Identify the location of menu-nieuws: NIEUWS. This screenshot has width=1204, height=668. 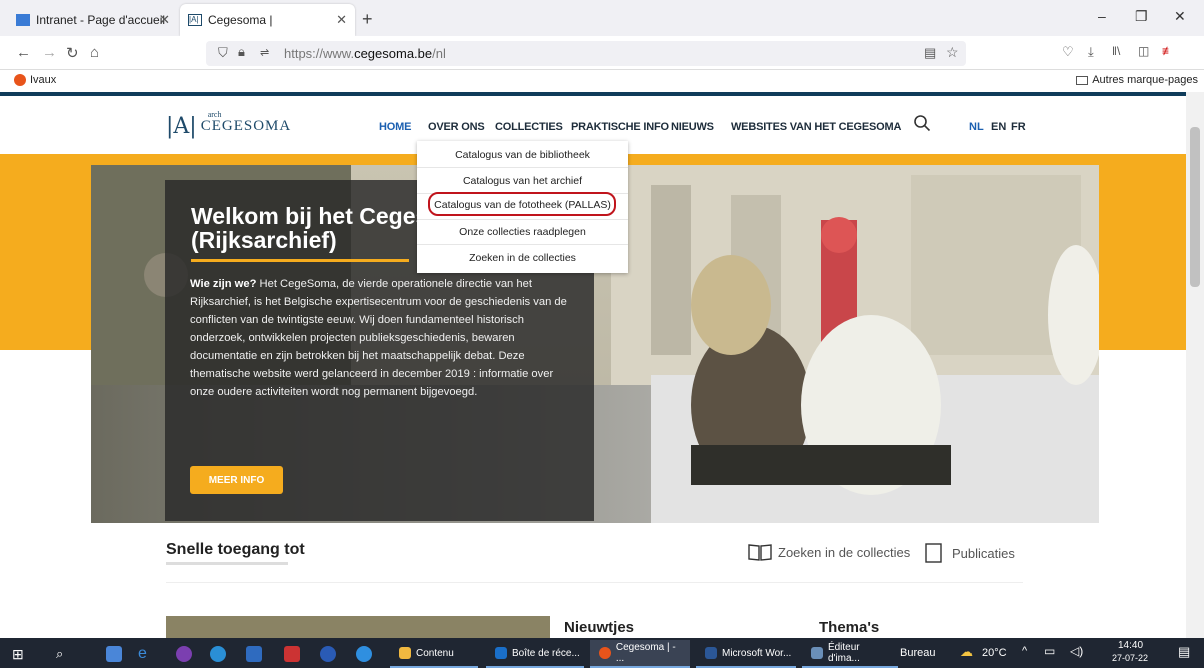
(692, 127).